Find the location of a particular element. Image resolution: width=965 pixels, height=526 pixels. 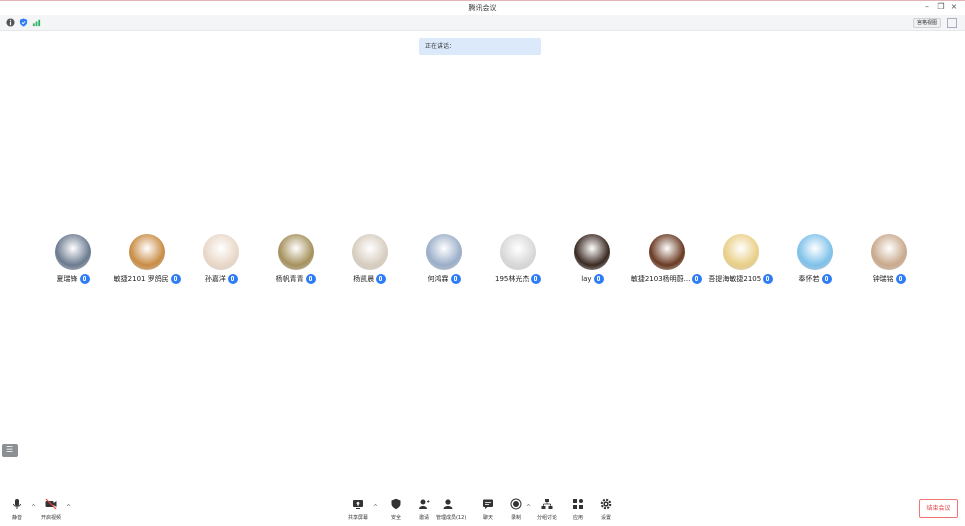

participant-tile: 杨凯晨 is located at coordinates (370, 257).